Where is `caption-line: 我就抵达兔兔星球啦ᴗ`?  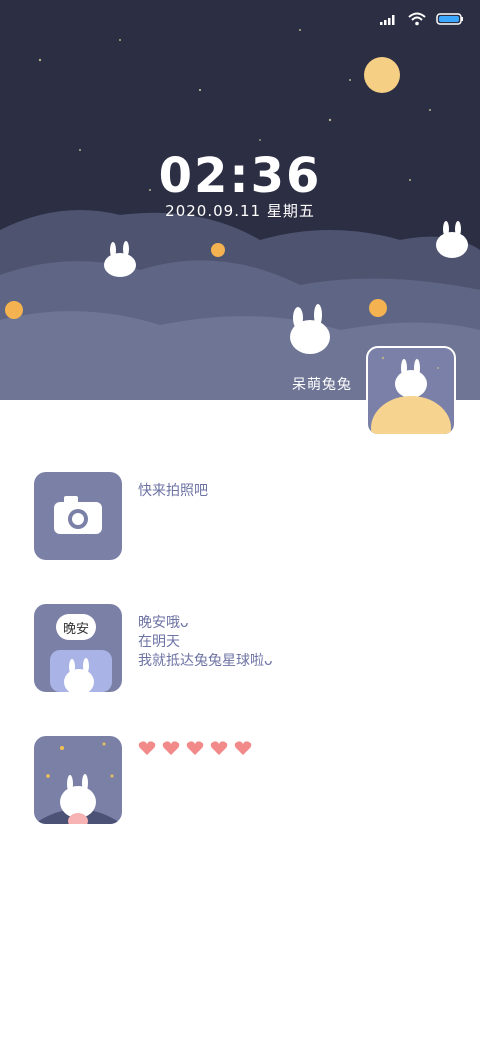 caption-line: 我就抵达兔兔星球啦ᴗ is located at coordinates (205, 661).